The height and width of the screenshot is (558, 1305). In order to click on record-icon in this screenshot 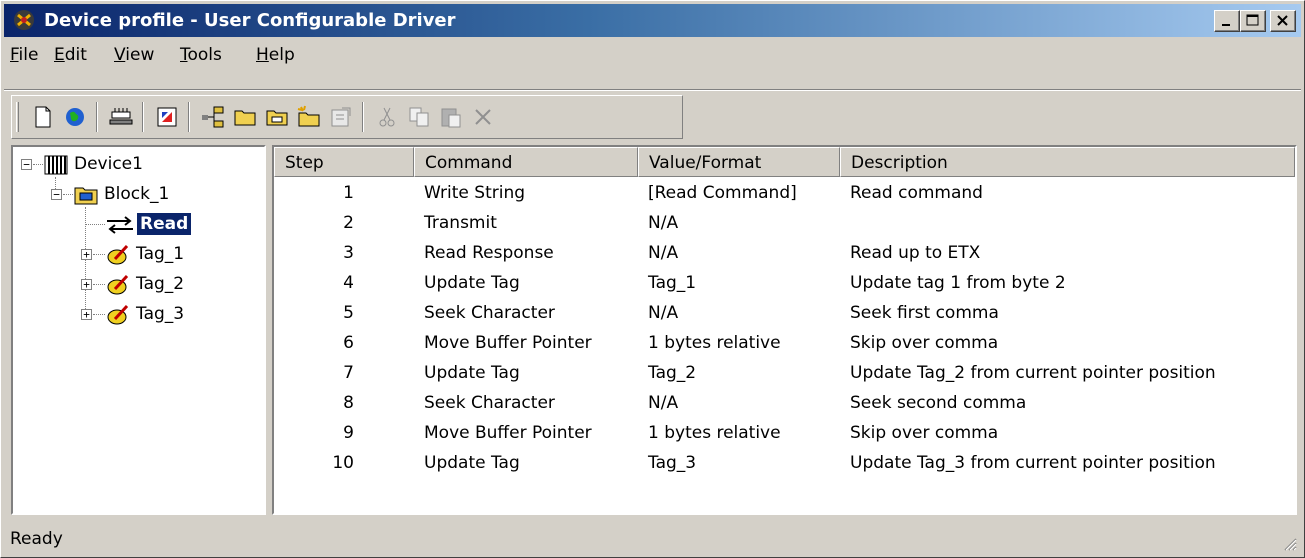, I will do `click(167, 117)`.